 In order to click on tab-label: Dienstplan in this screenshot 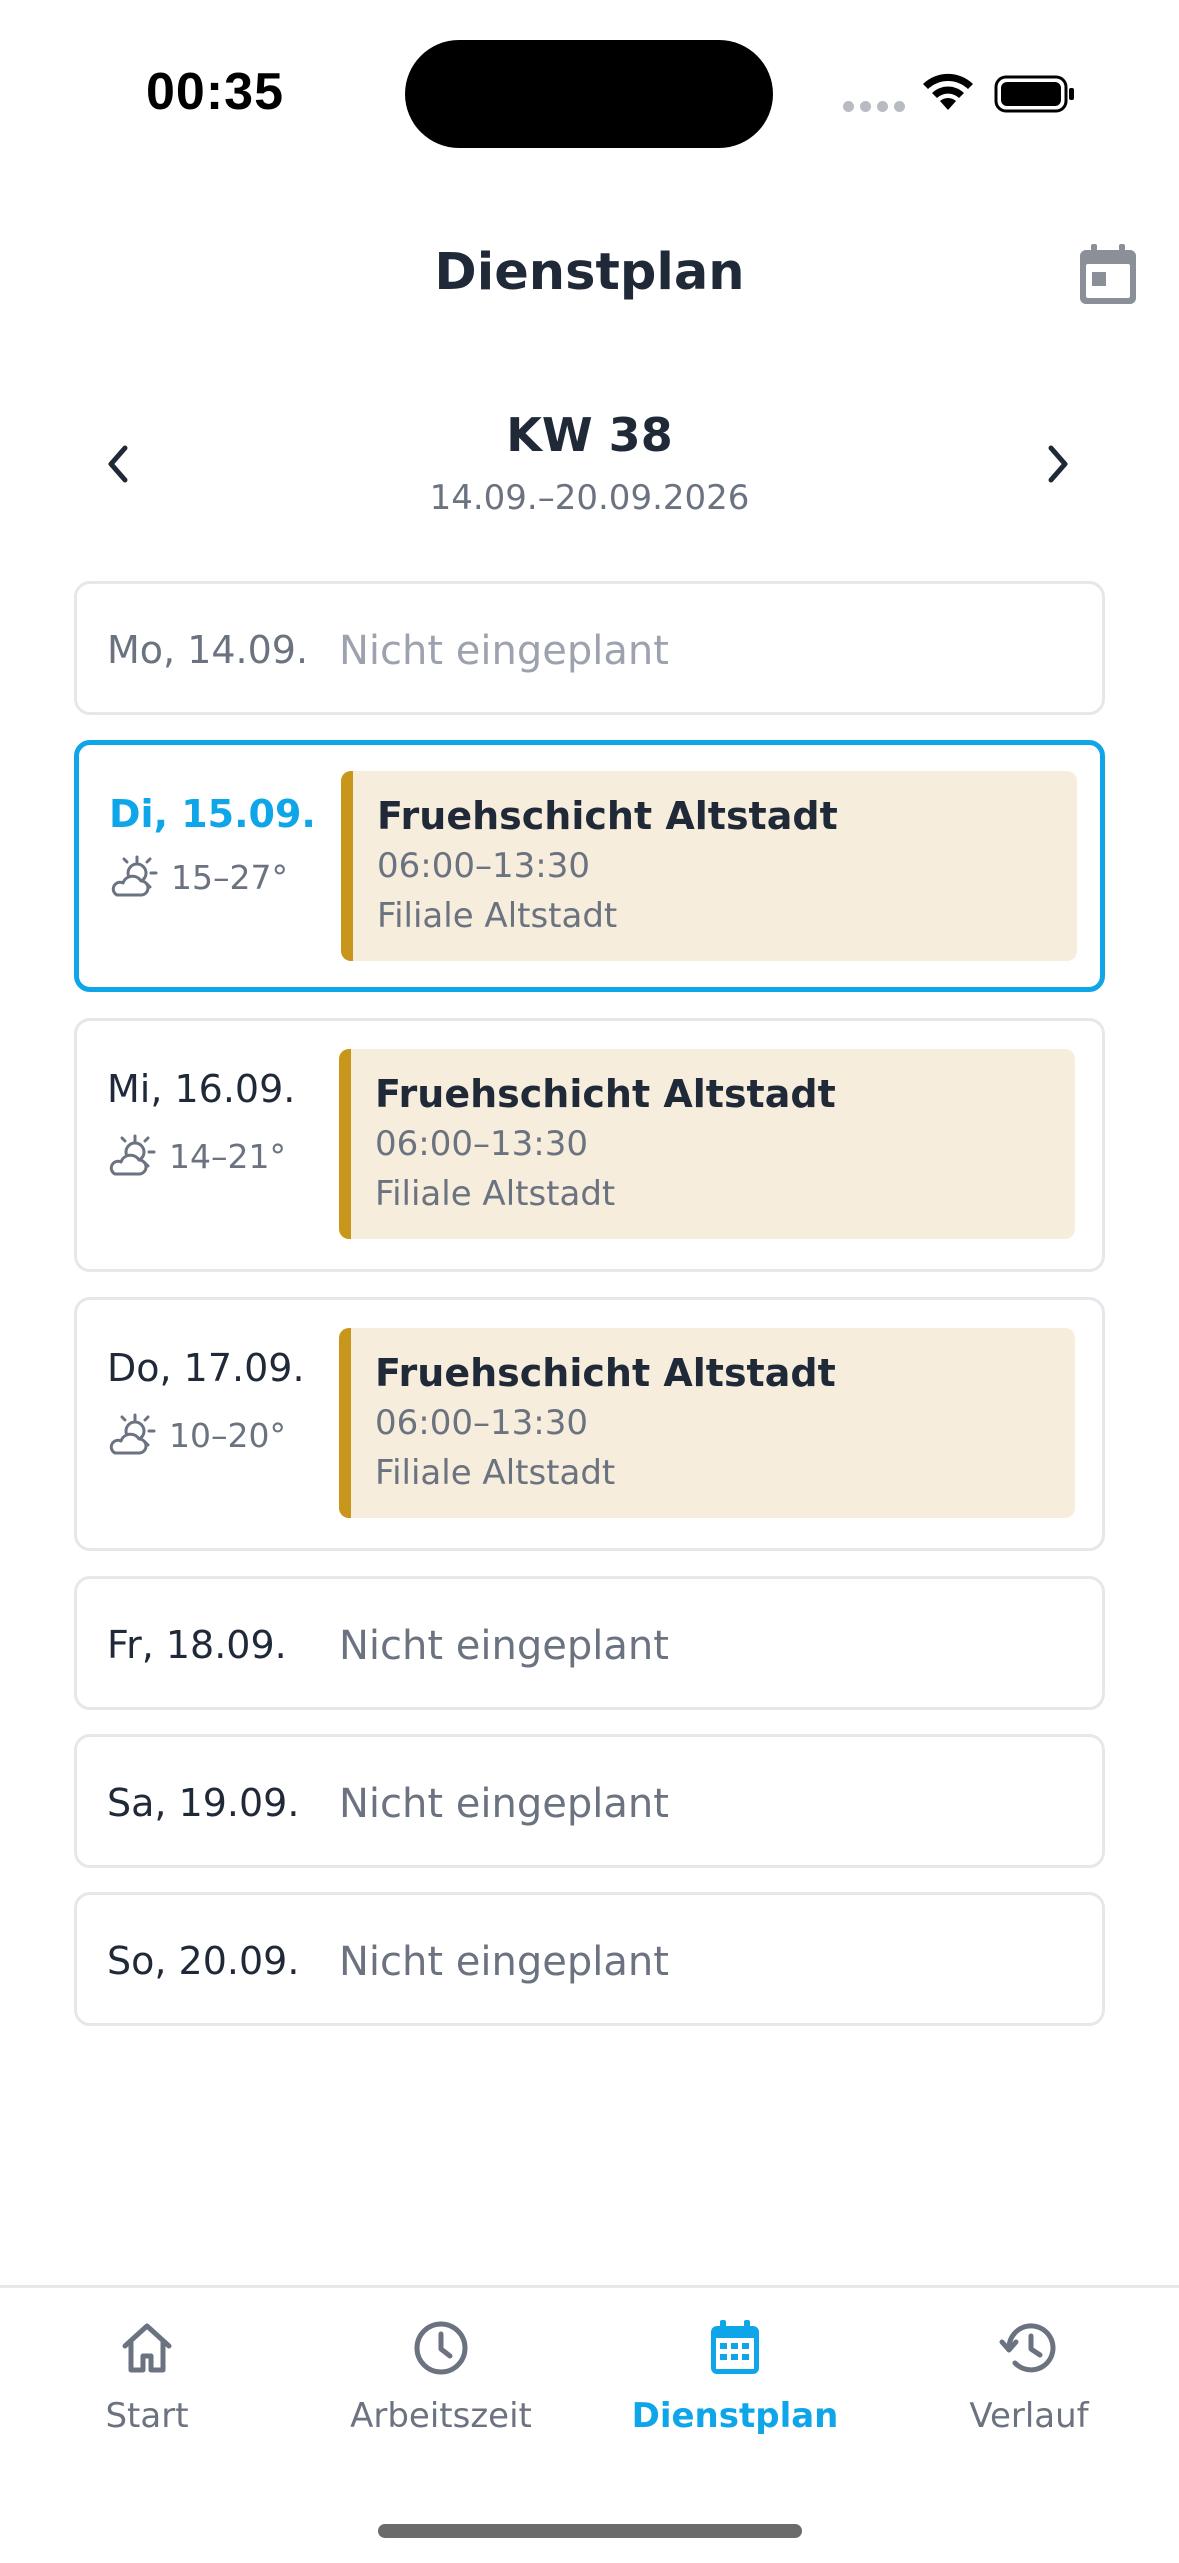, I will do `click(735, 2416)`.